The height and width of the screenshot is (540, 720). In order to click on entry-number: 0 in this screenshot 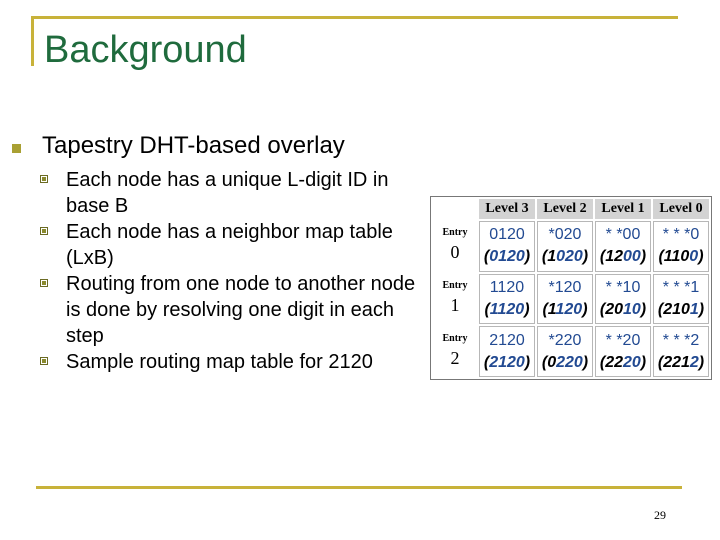, I will do `click(455, 252)`.